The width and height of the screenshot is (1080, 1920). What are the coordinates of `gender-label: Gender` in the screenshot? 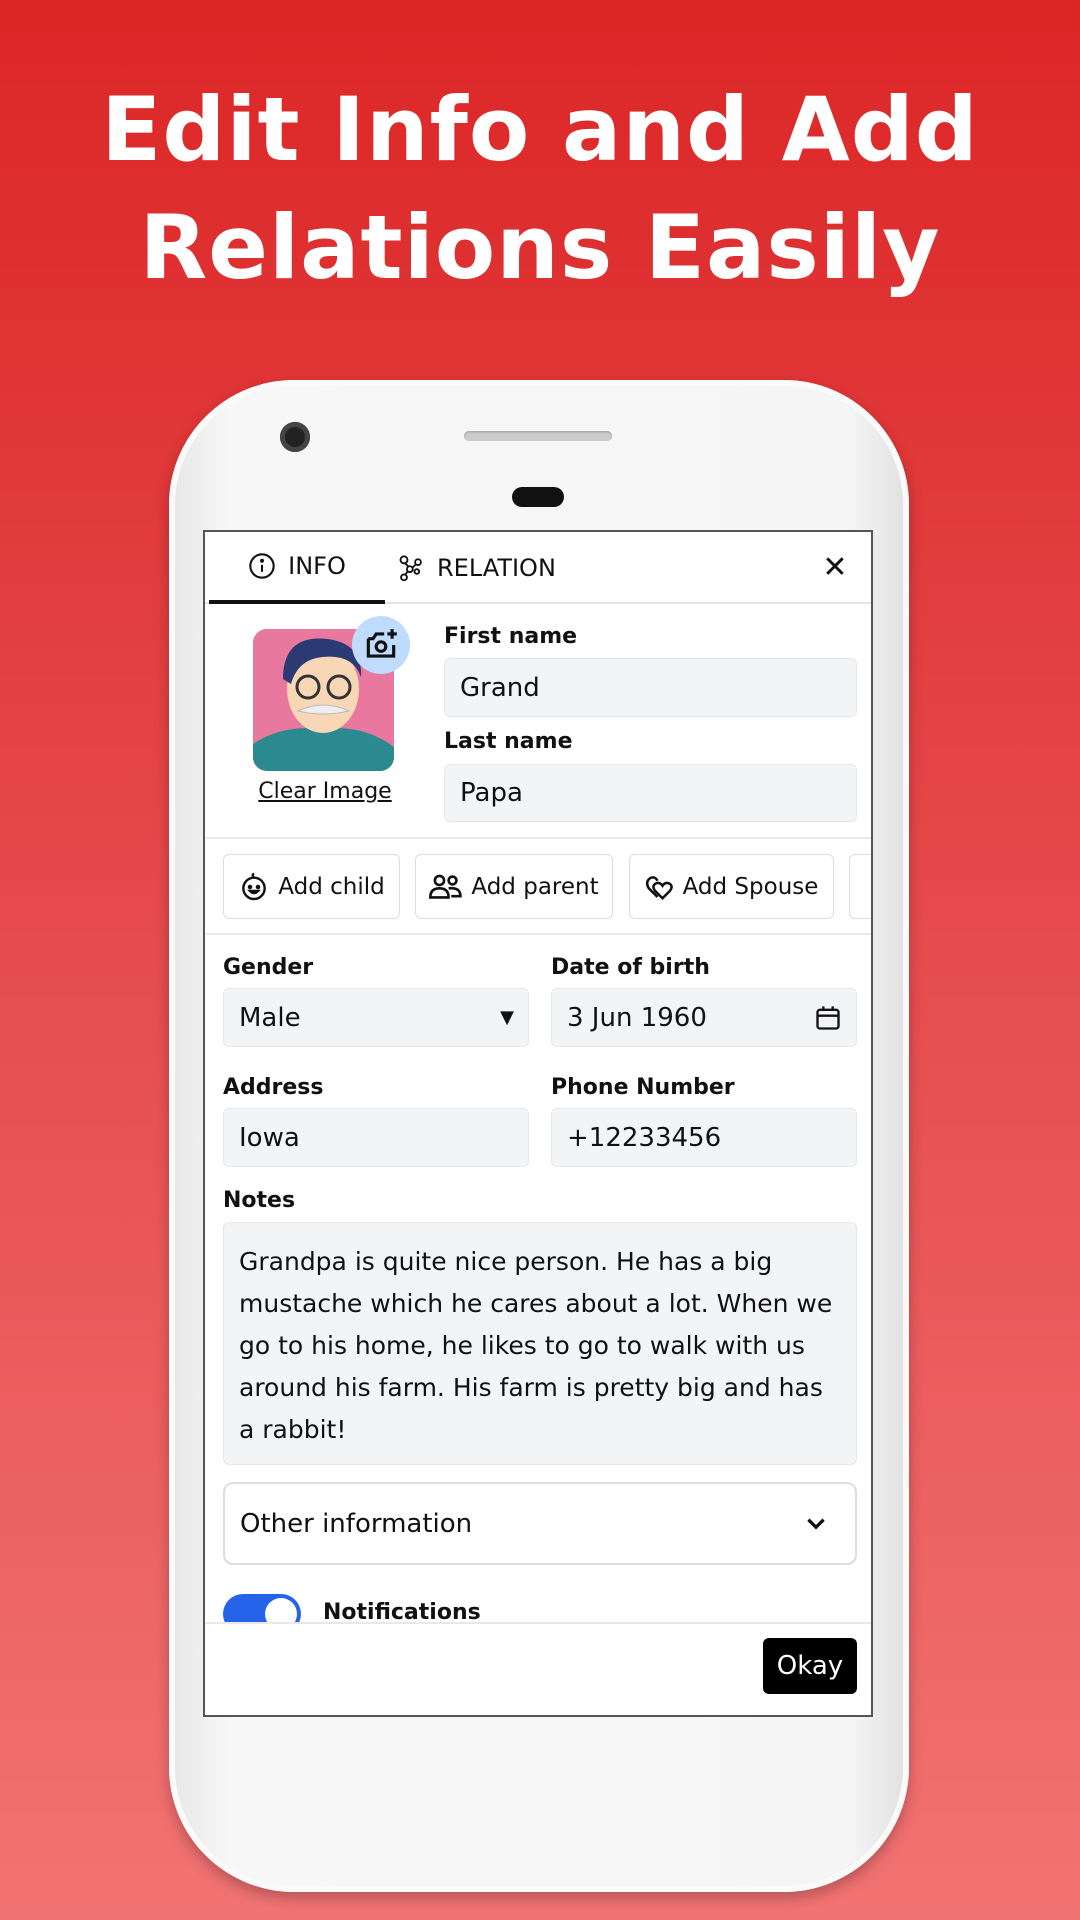 It's located at (268, 967).